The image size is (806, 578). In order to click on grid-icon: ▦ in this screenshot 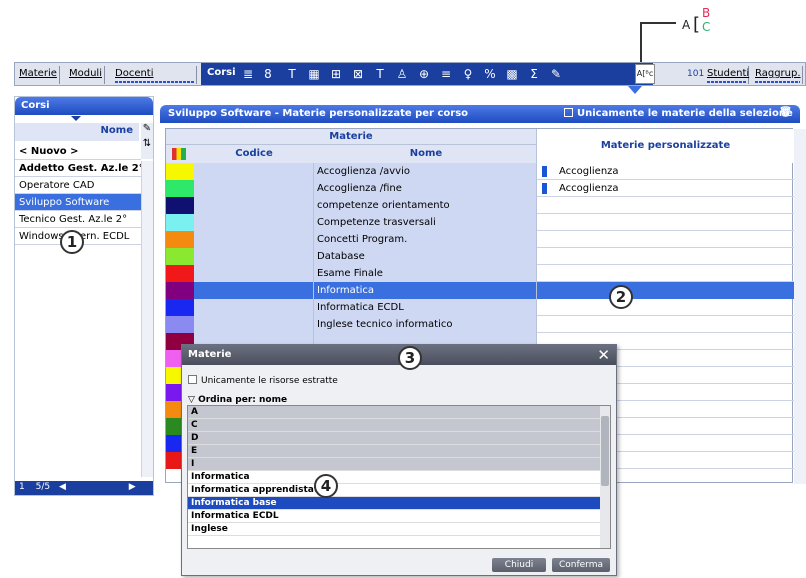, I will do `click(314, 74)`.